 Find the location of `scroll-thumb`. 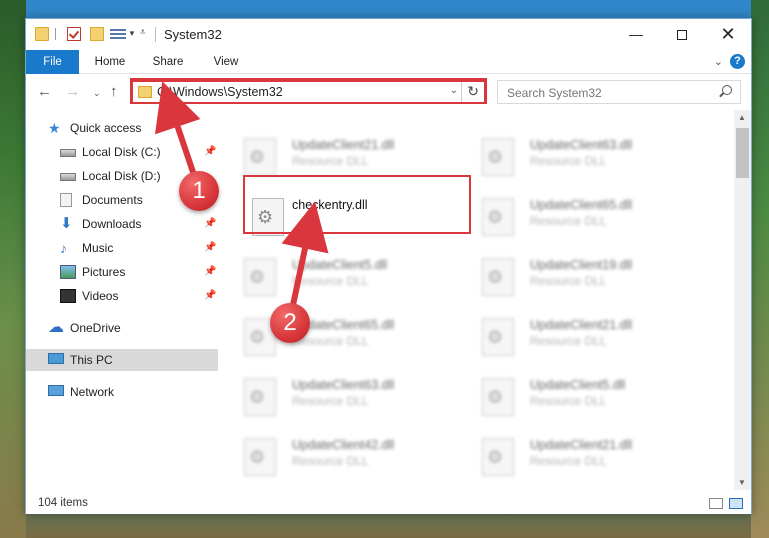

scroll-thumb is located at coordinates (742, 153).